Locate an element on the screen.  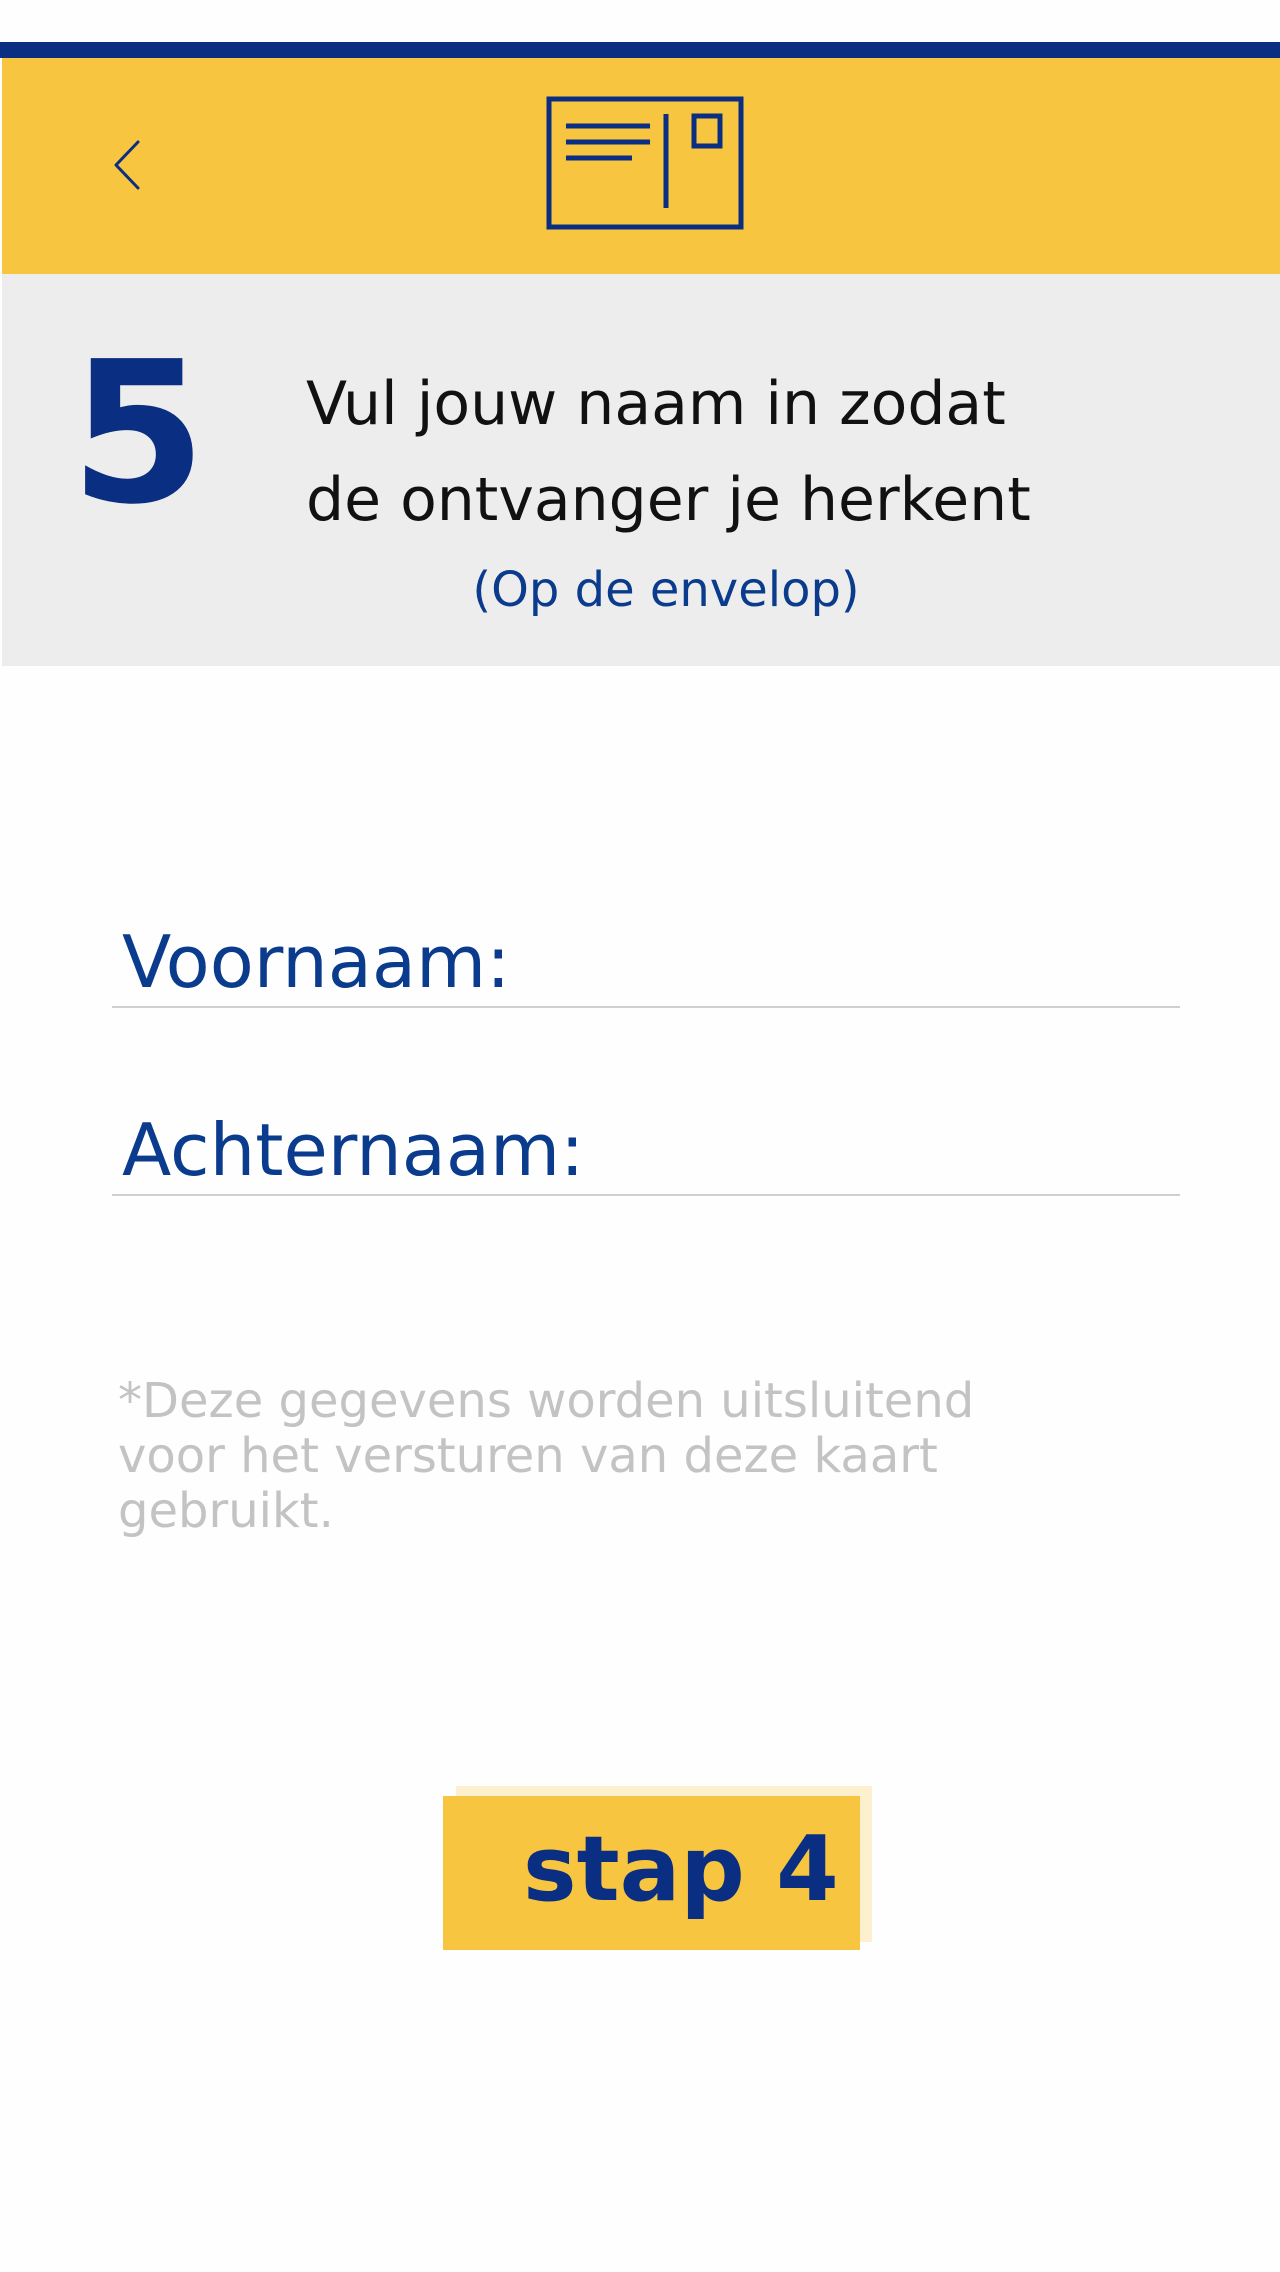
disclaimer-line: voor het versturen van deze kaart is located at coordinates (528, 1456).